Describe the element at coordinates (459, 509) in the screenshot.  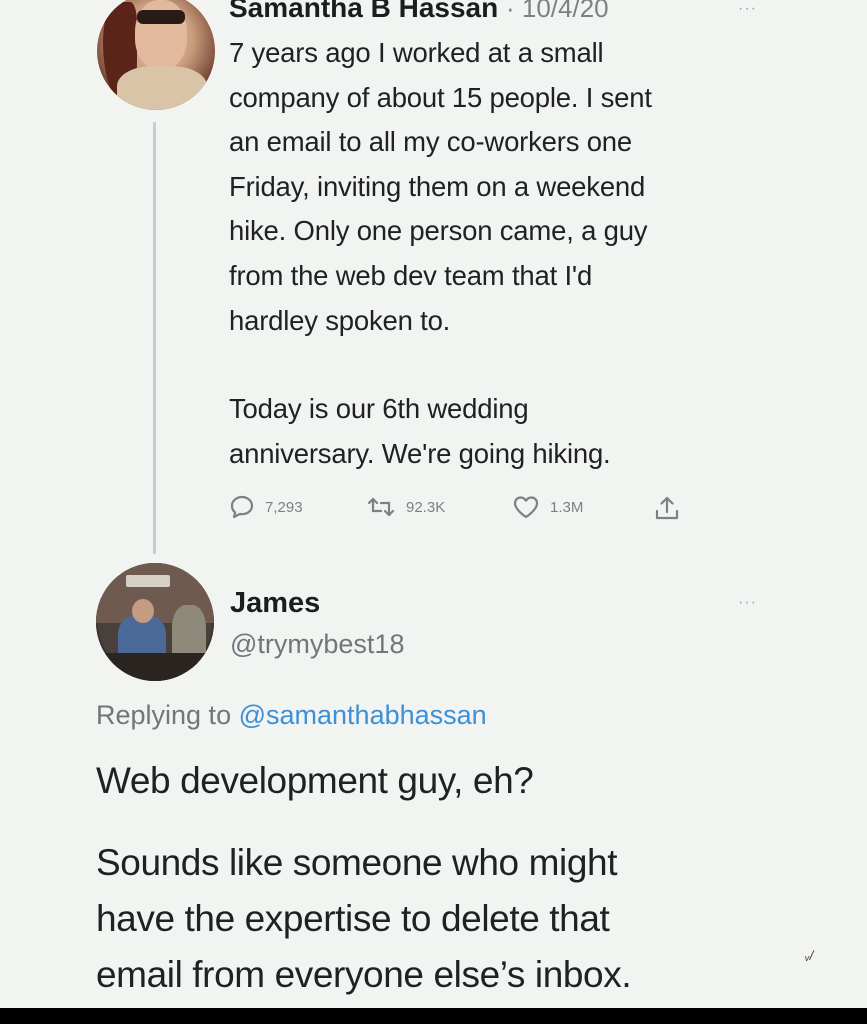
I see `tweet1-action-bar: 7,293 92.3K 1.3M` at that location.